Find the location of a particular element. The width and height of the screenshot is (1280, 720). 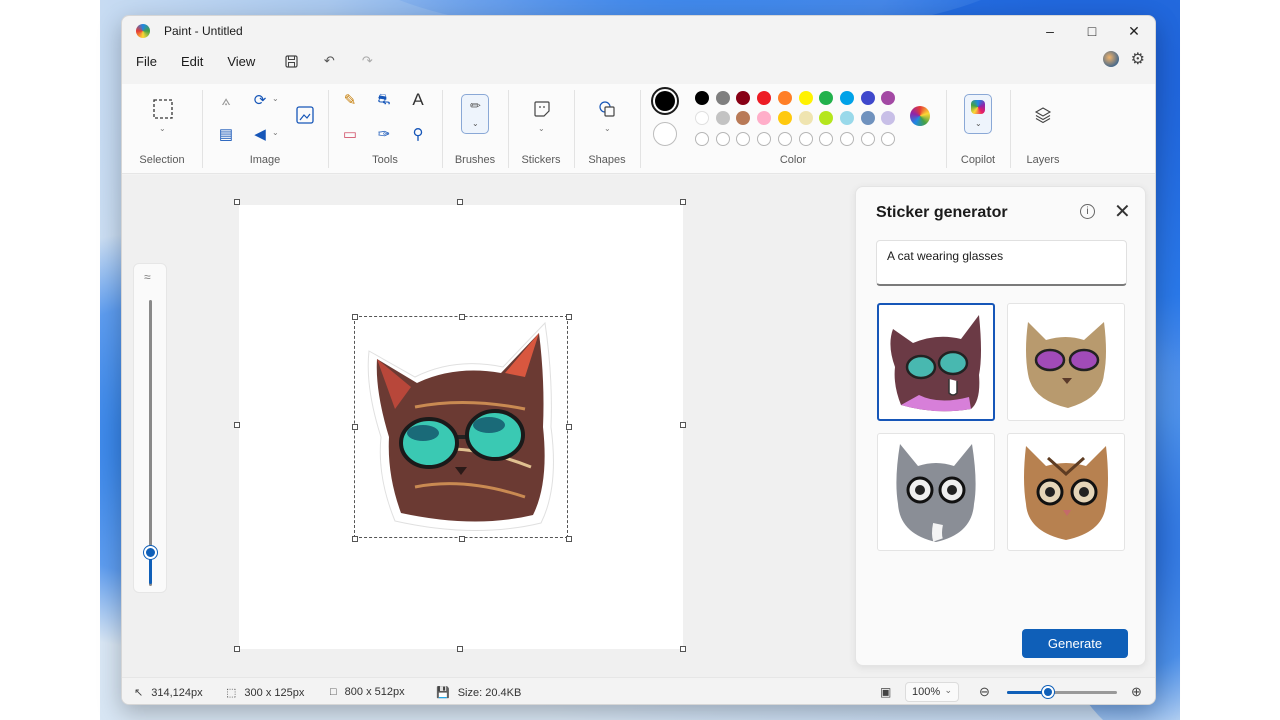

tools-group: ✎ ⛐ A ▭ ✑ ⚲ Tools is located at coordinates (385, 129).